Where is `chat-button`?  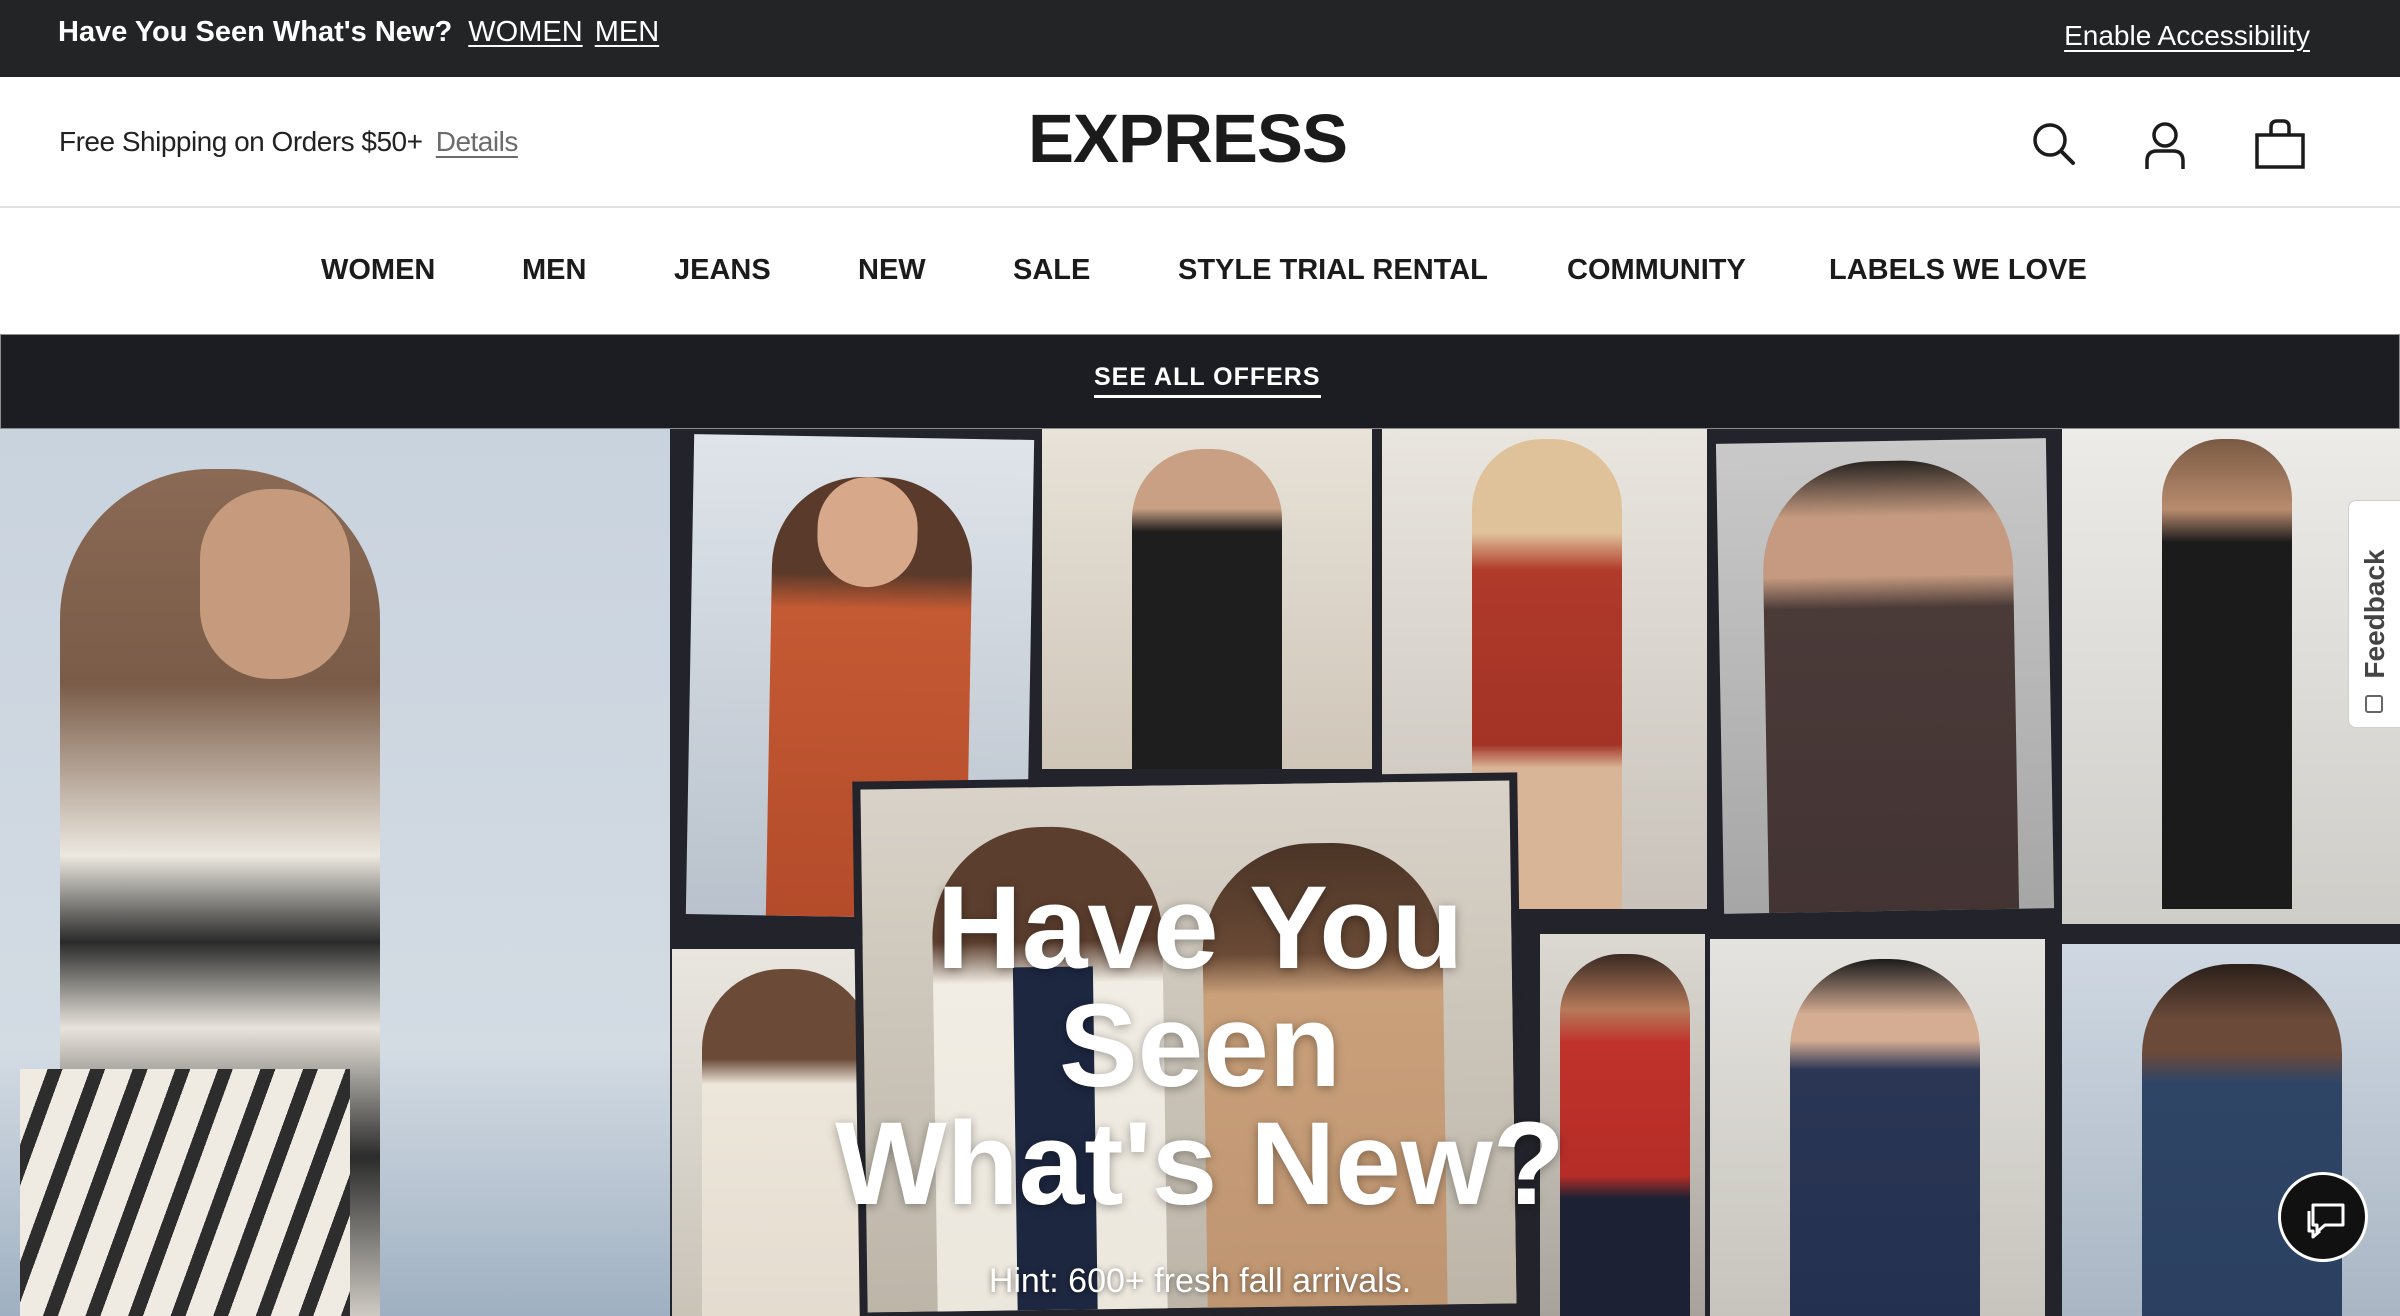 chat-button is located at coordinates (2323, 1217).